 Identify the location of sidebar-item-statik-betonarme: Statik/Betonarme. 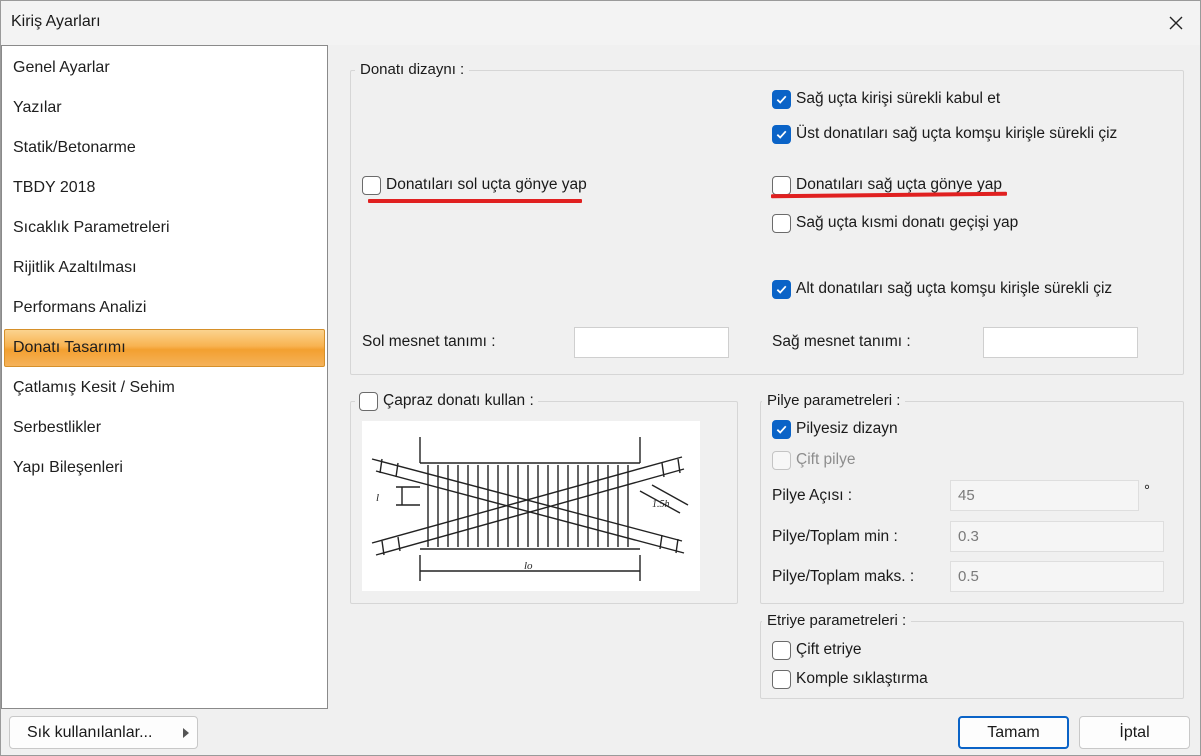
(164, 148).